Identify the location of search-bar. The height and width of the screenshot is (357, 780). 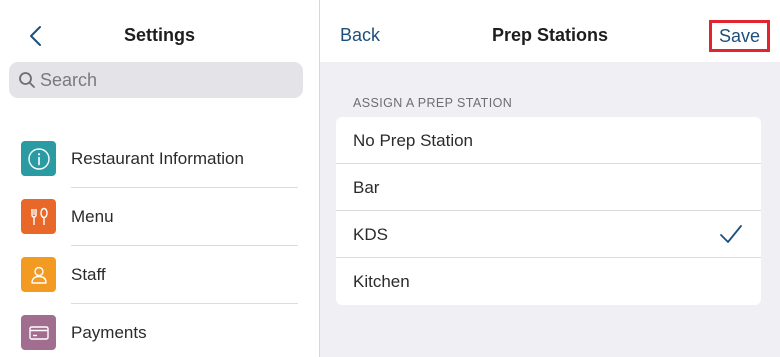
(156, 80).